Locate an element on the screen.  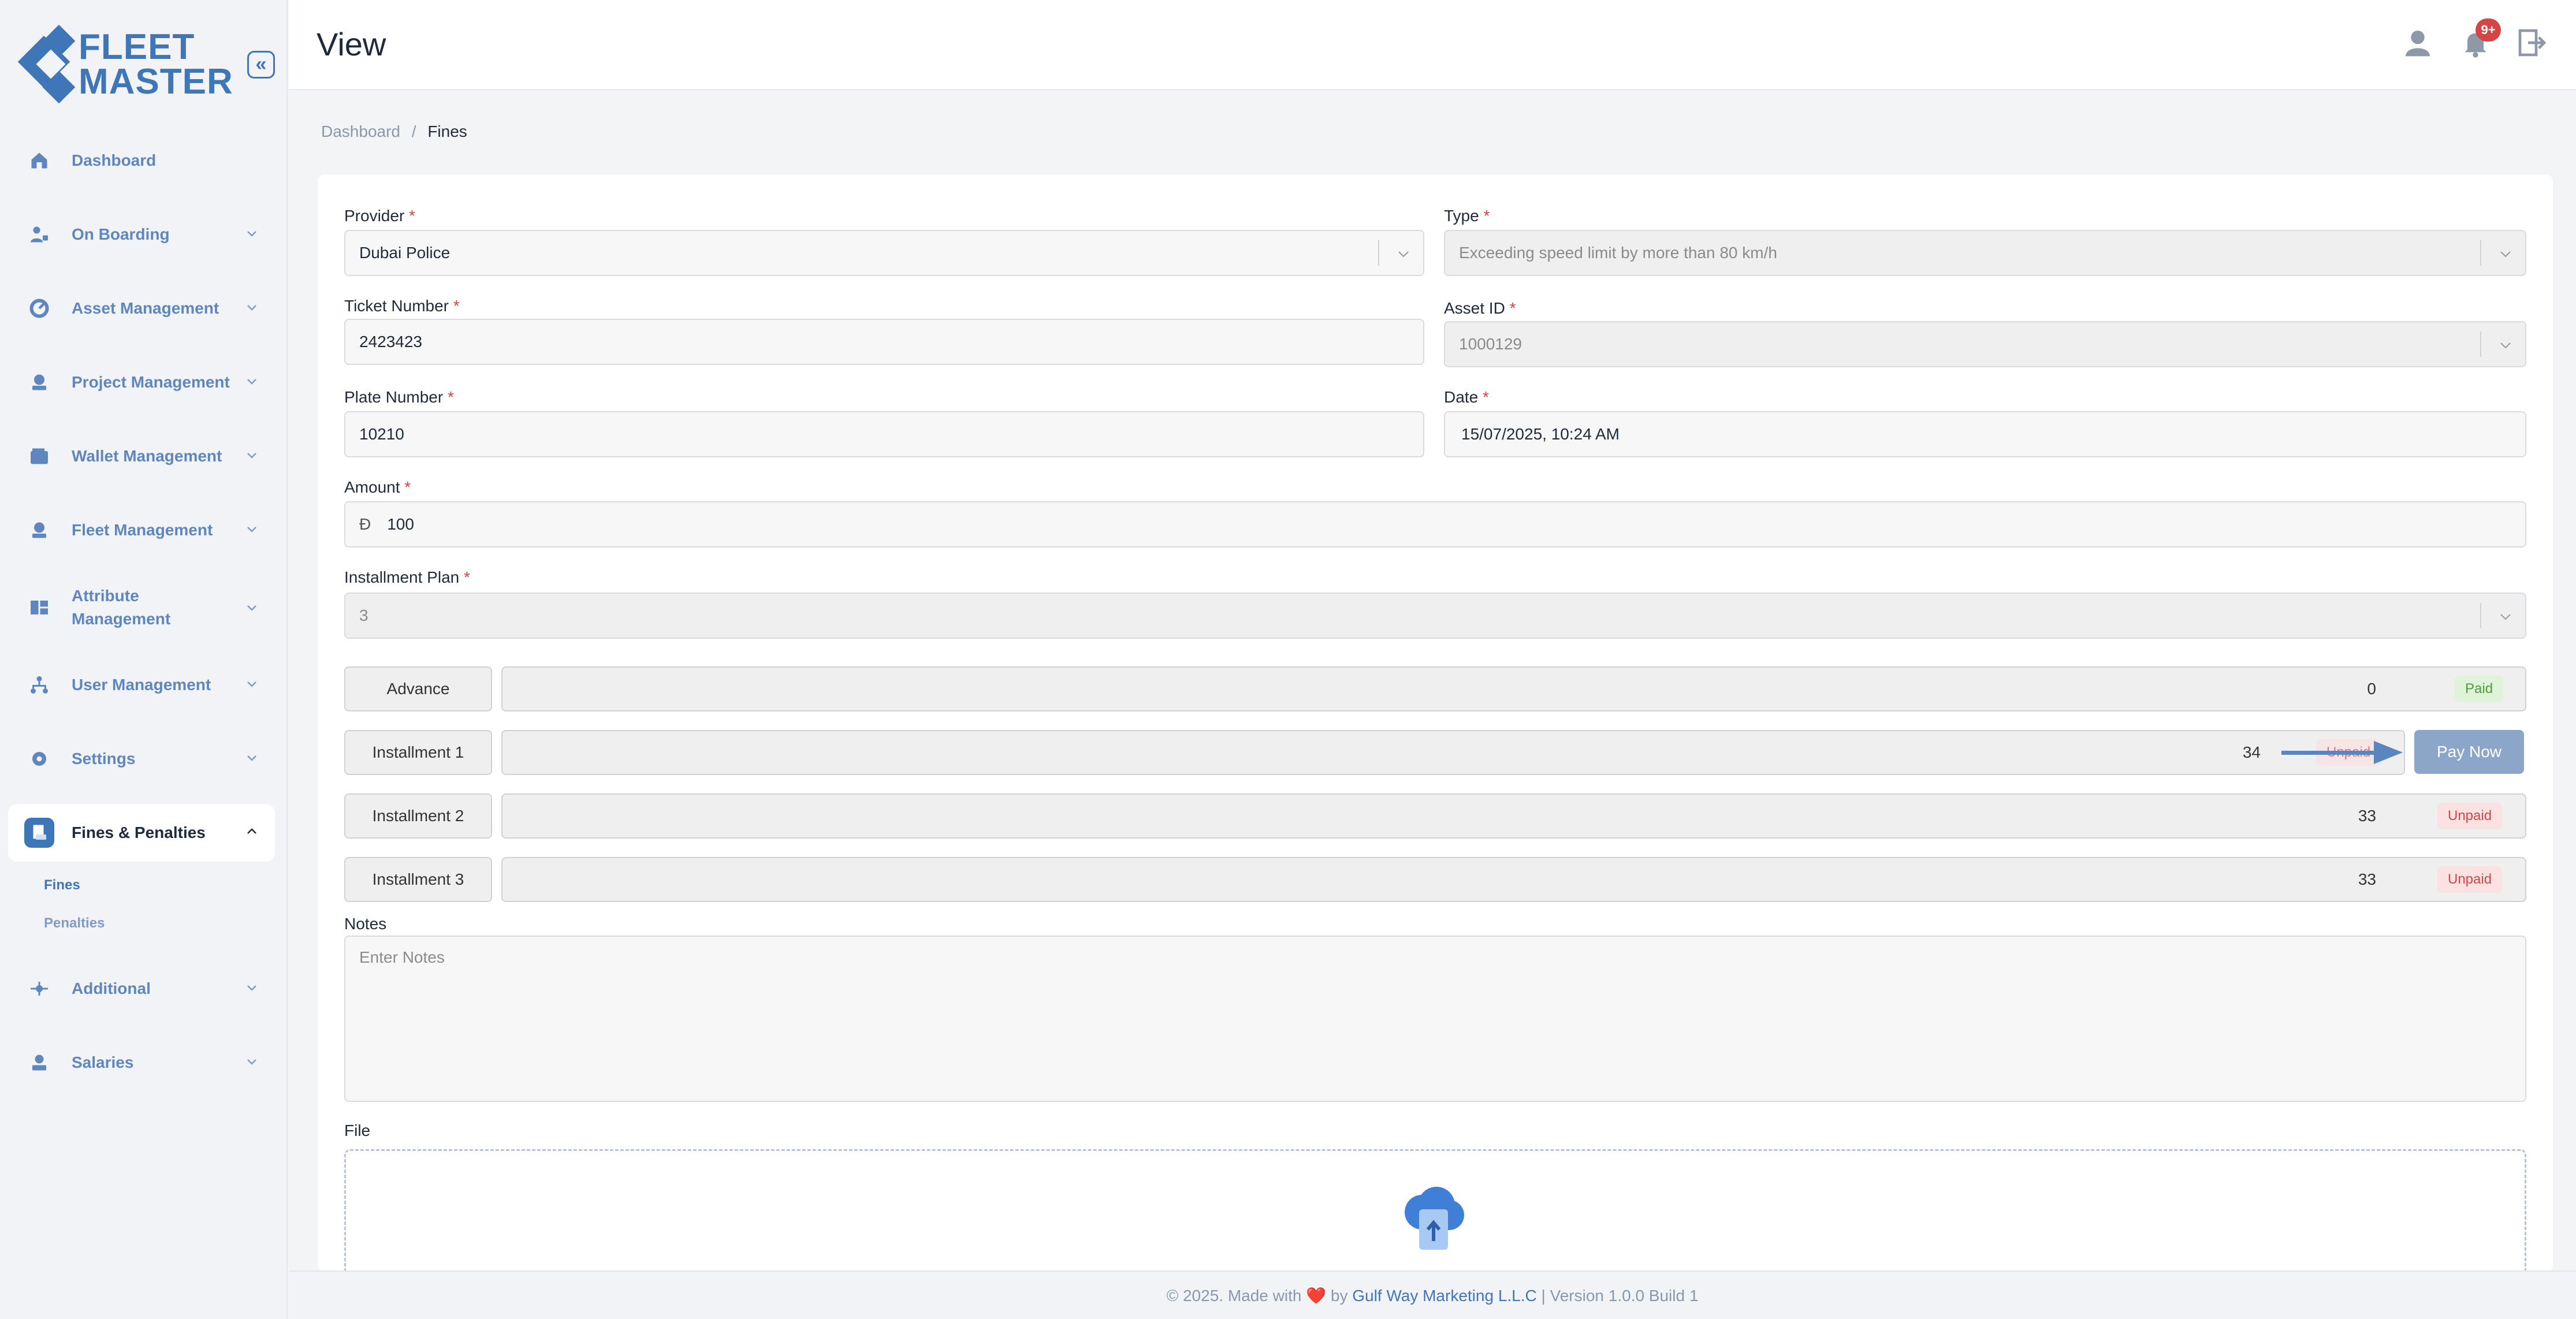
asset-id-label: Asset ID * is located at coordinates (1480, 308).